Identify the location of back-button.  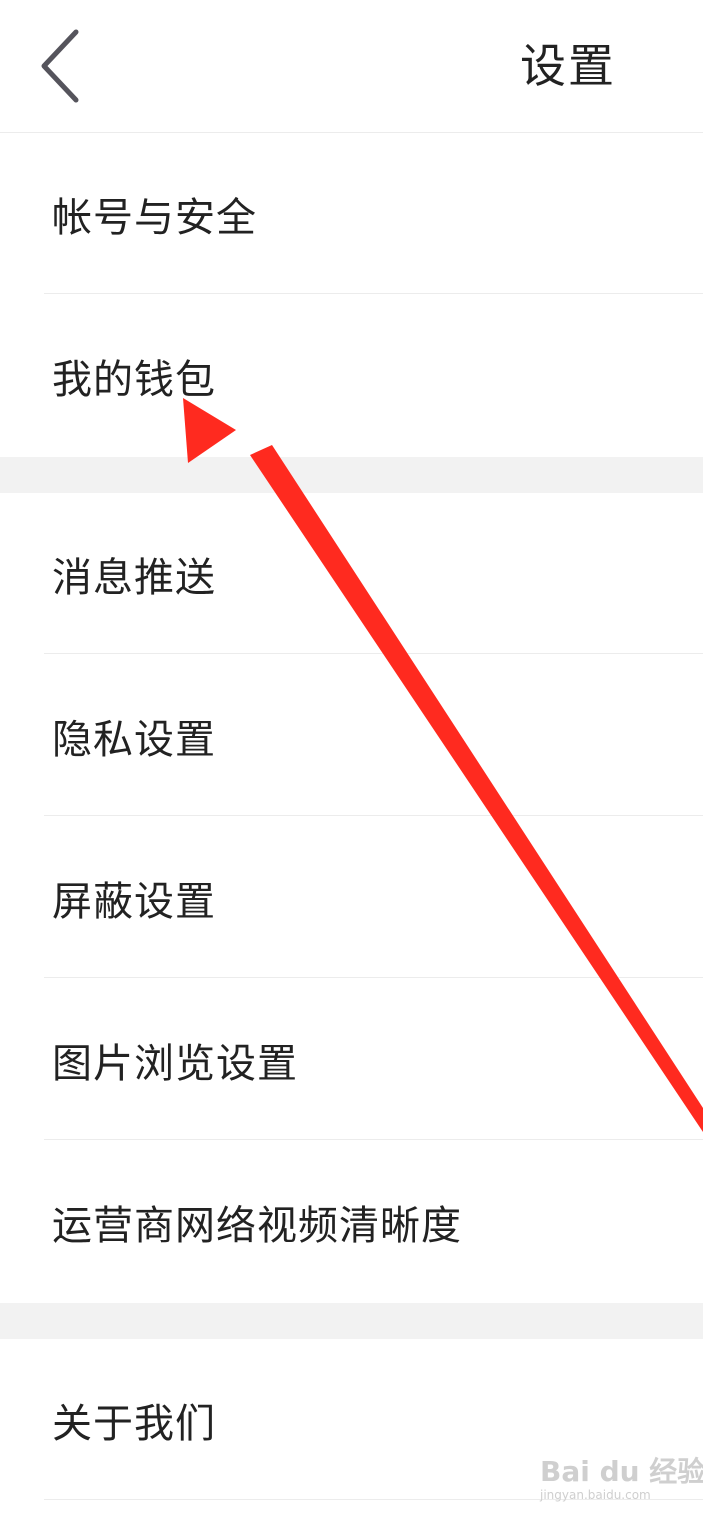
(63, 67).